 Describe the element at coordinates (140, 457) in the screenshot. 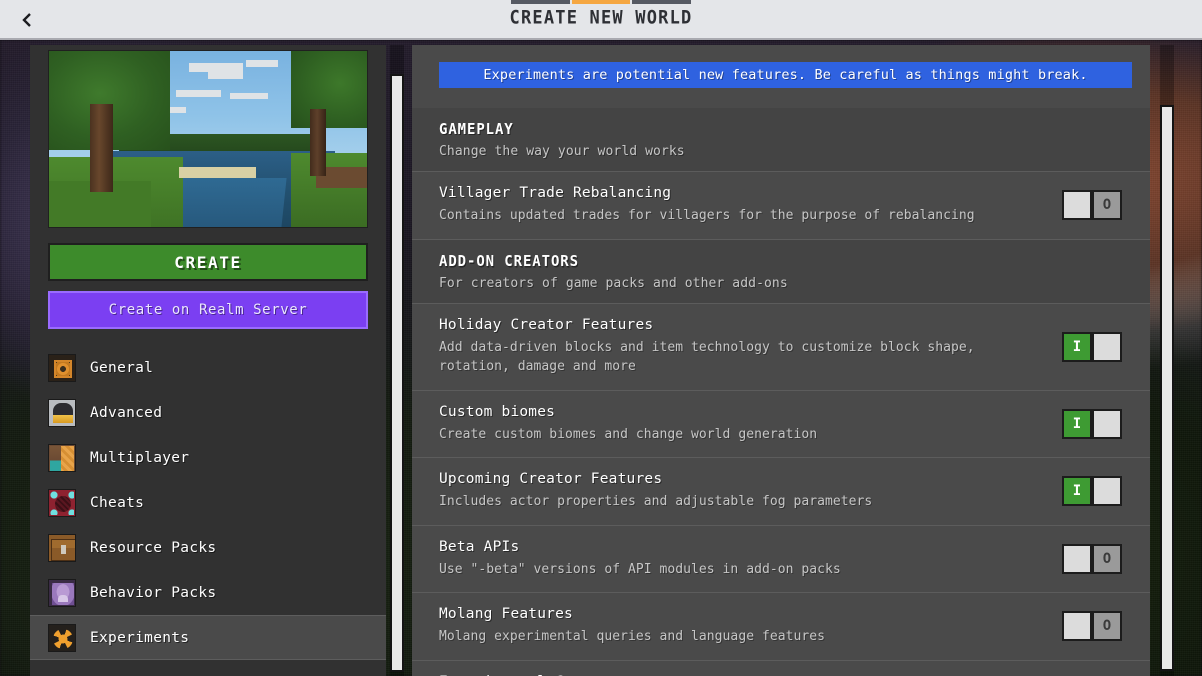

I see `sidebar-item-label: Multiplayer` at that location.